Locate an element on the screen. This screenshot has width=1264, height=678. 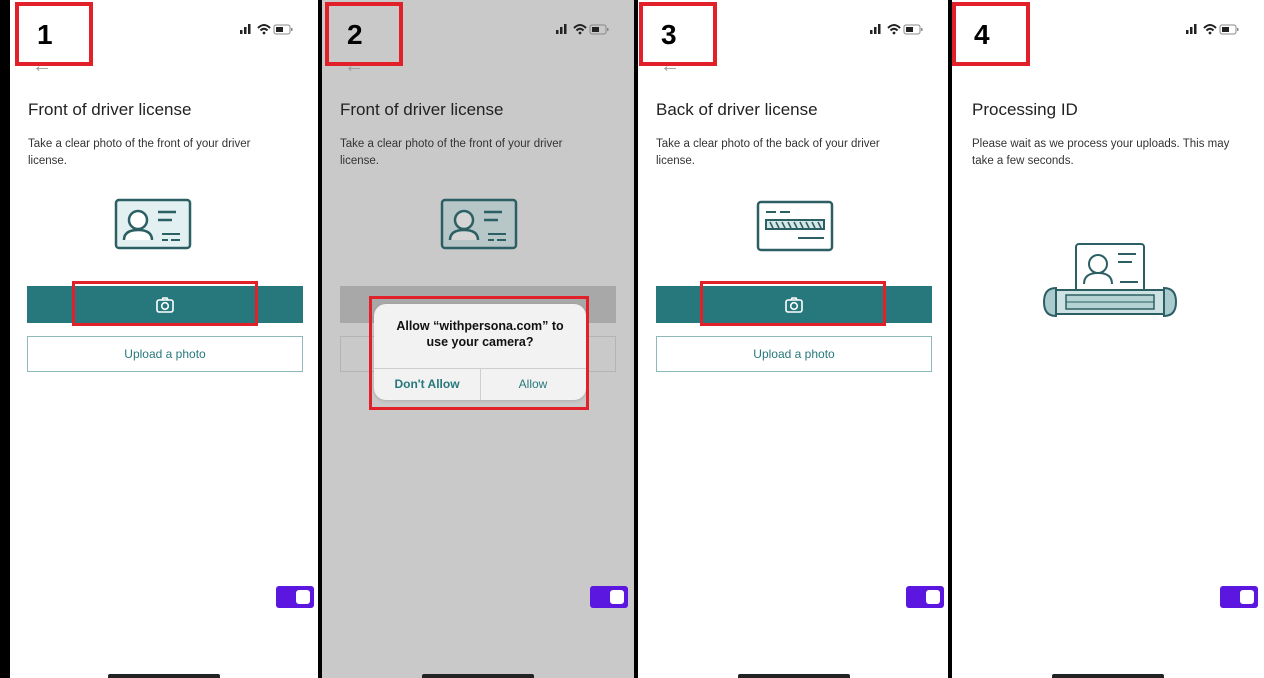
id-scanner-icon is located at coordinates (1110, 280).